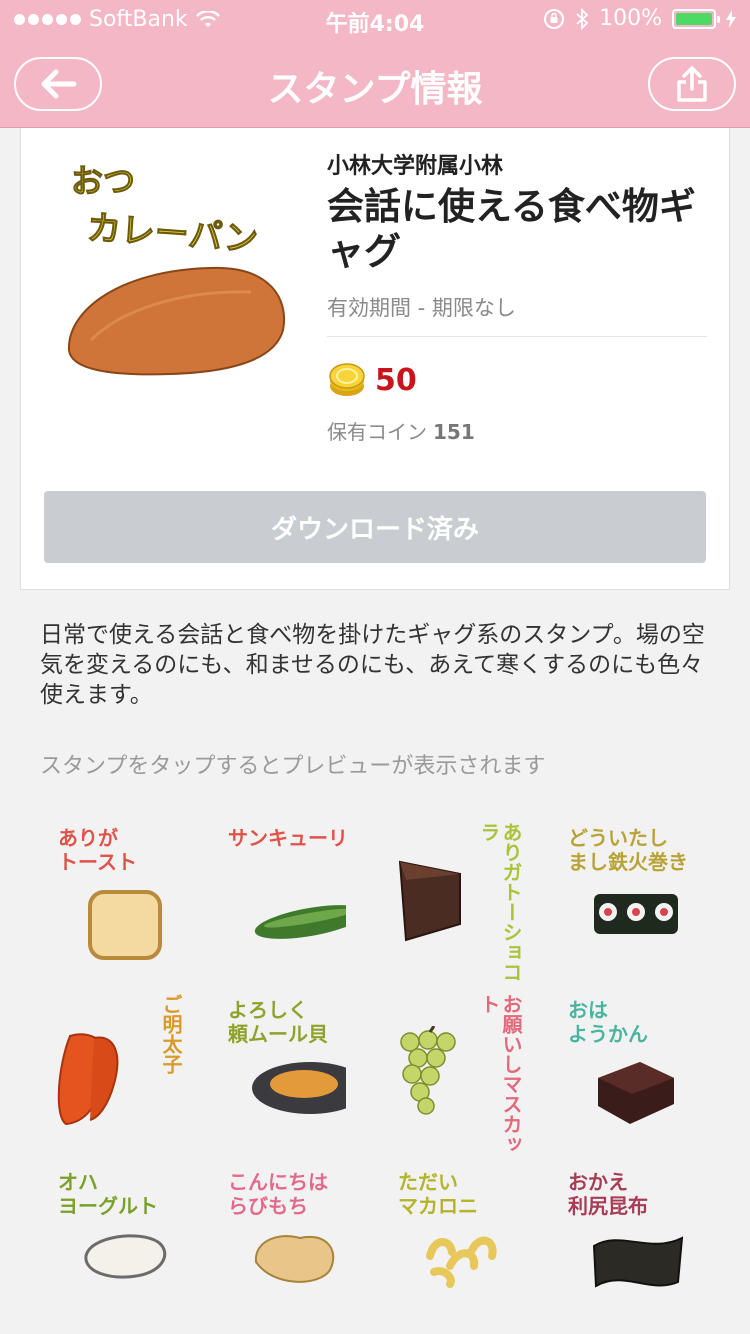 Image resolution: width=750 pixels, height=1334 pixels. Describe the element at coordinates (454, 432) in the screenshot. I see `owned-coins-value: 151` at that location.